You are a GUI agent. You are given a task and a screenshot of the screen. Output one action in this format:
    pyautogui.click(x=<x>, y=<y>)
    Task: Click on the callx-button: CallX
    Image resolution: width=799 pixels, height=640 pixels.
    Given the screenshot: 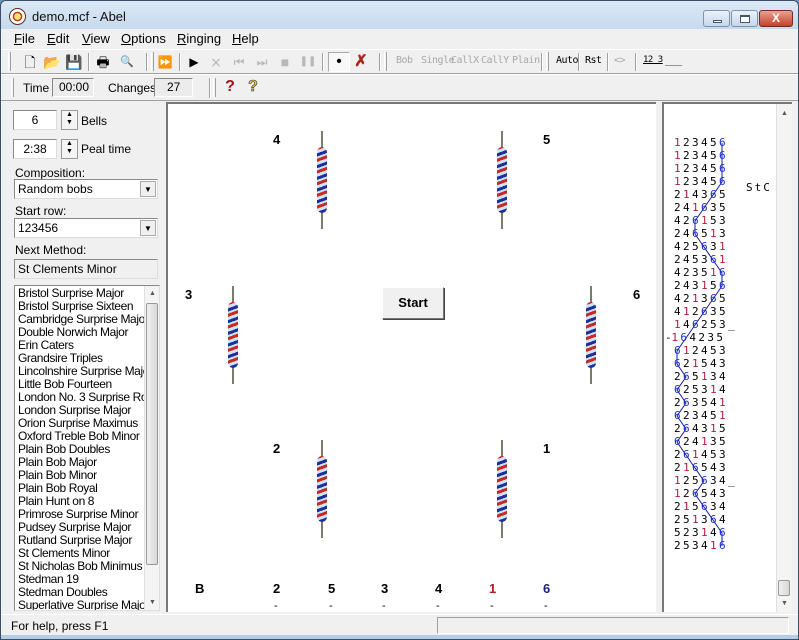 What is the action you would take?
    pyautogui.click(x=465, y=60)
    